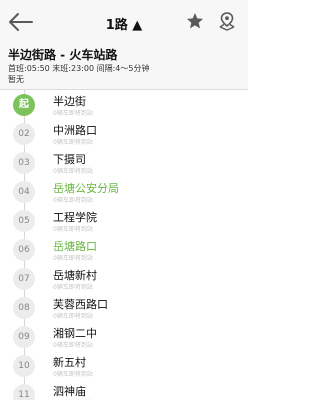 This screenshot has height=400, width=320. What do you see at coordinates (24, 308) in the screenshot?
I see `stop-number-badge: 08` at bounding box center [24, 308].